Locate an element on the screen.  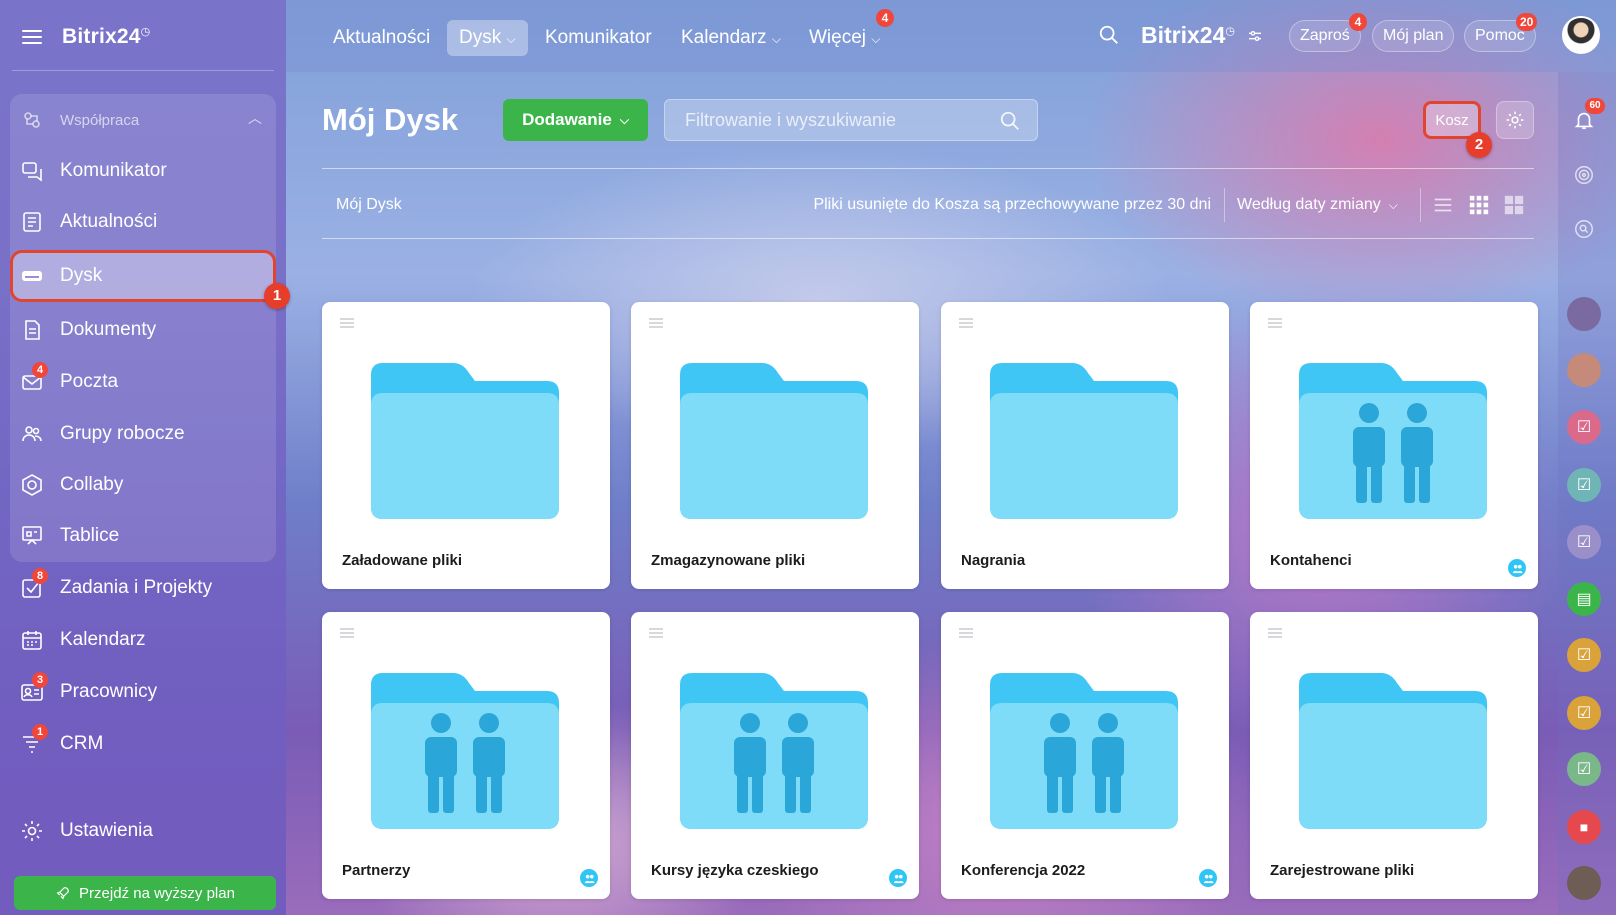
folder-card: Zarejestrowane pliki is located at coordinates (1394, 755).